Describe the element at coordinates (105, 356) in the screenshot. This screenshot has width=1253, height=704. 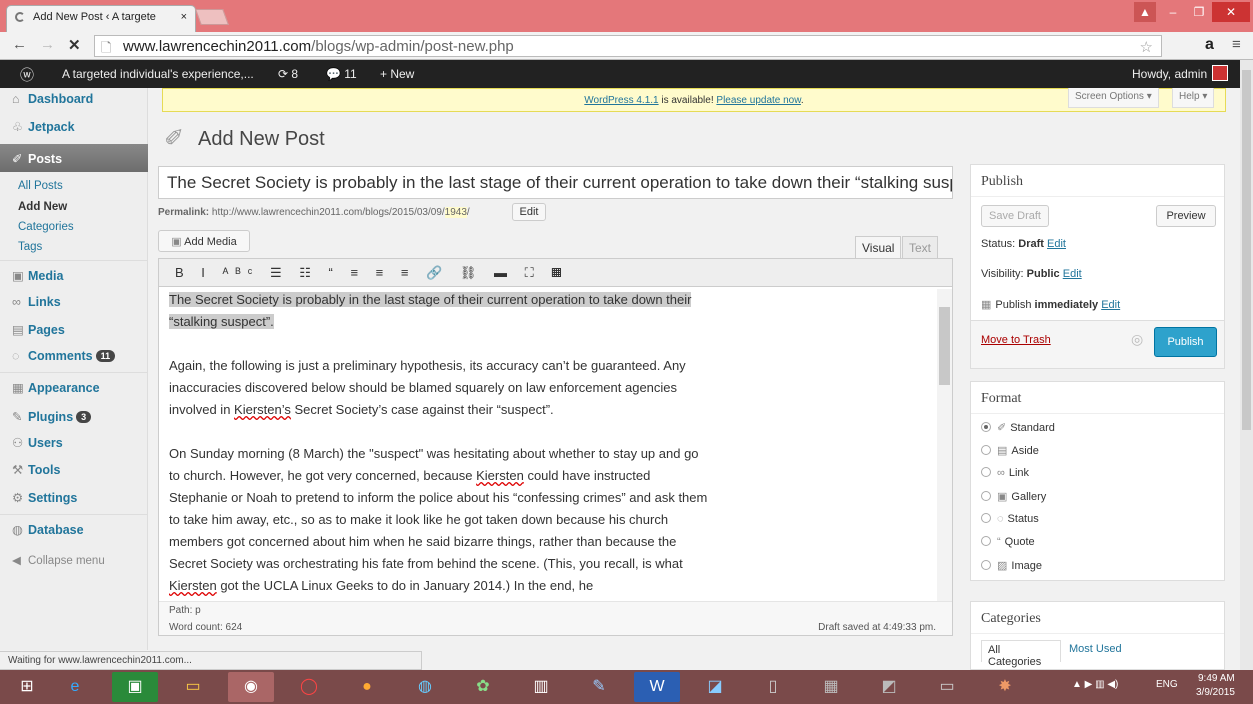
I see `comments-count-badge: 11` at that location.